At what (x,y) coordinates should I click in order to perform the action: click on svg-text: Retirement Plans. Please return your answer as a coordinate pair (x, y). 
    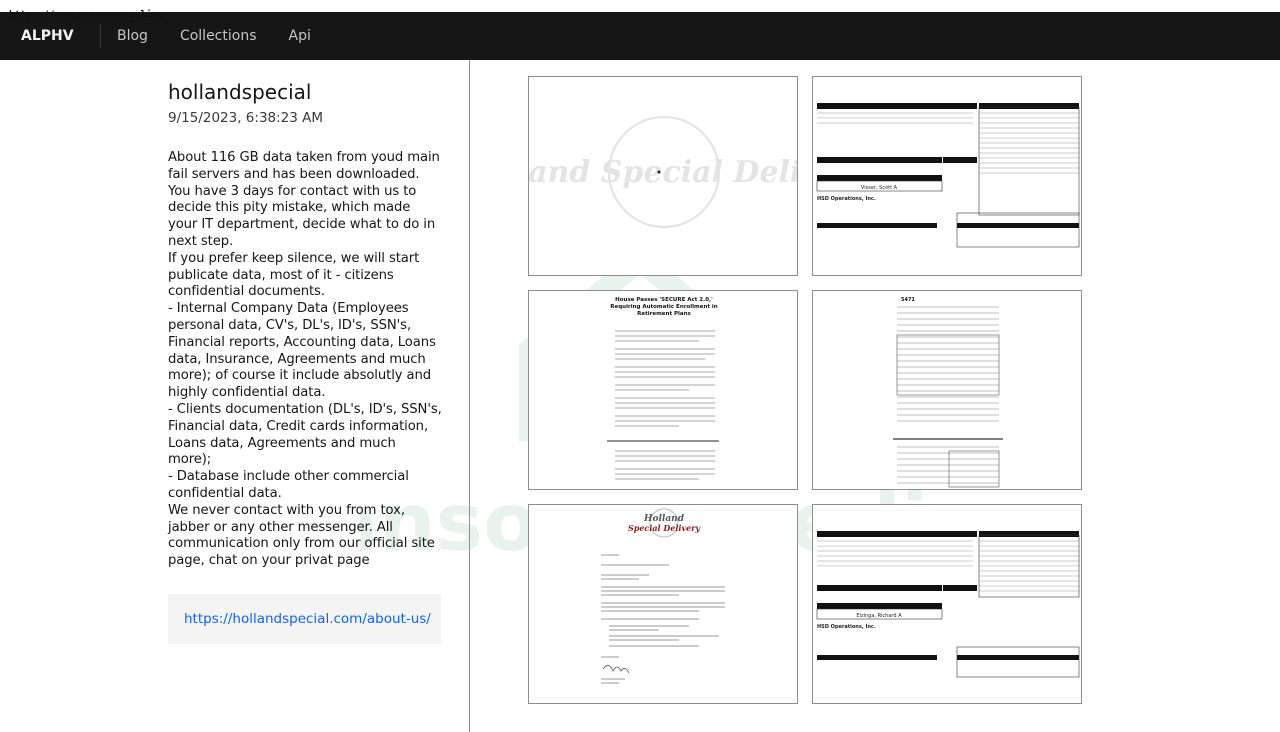
    Looking at the image, I should click on (664, 314).